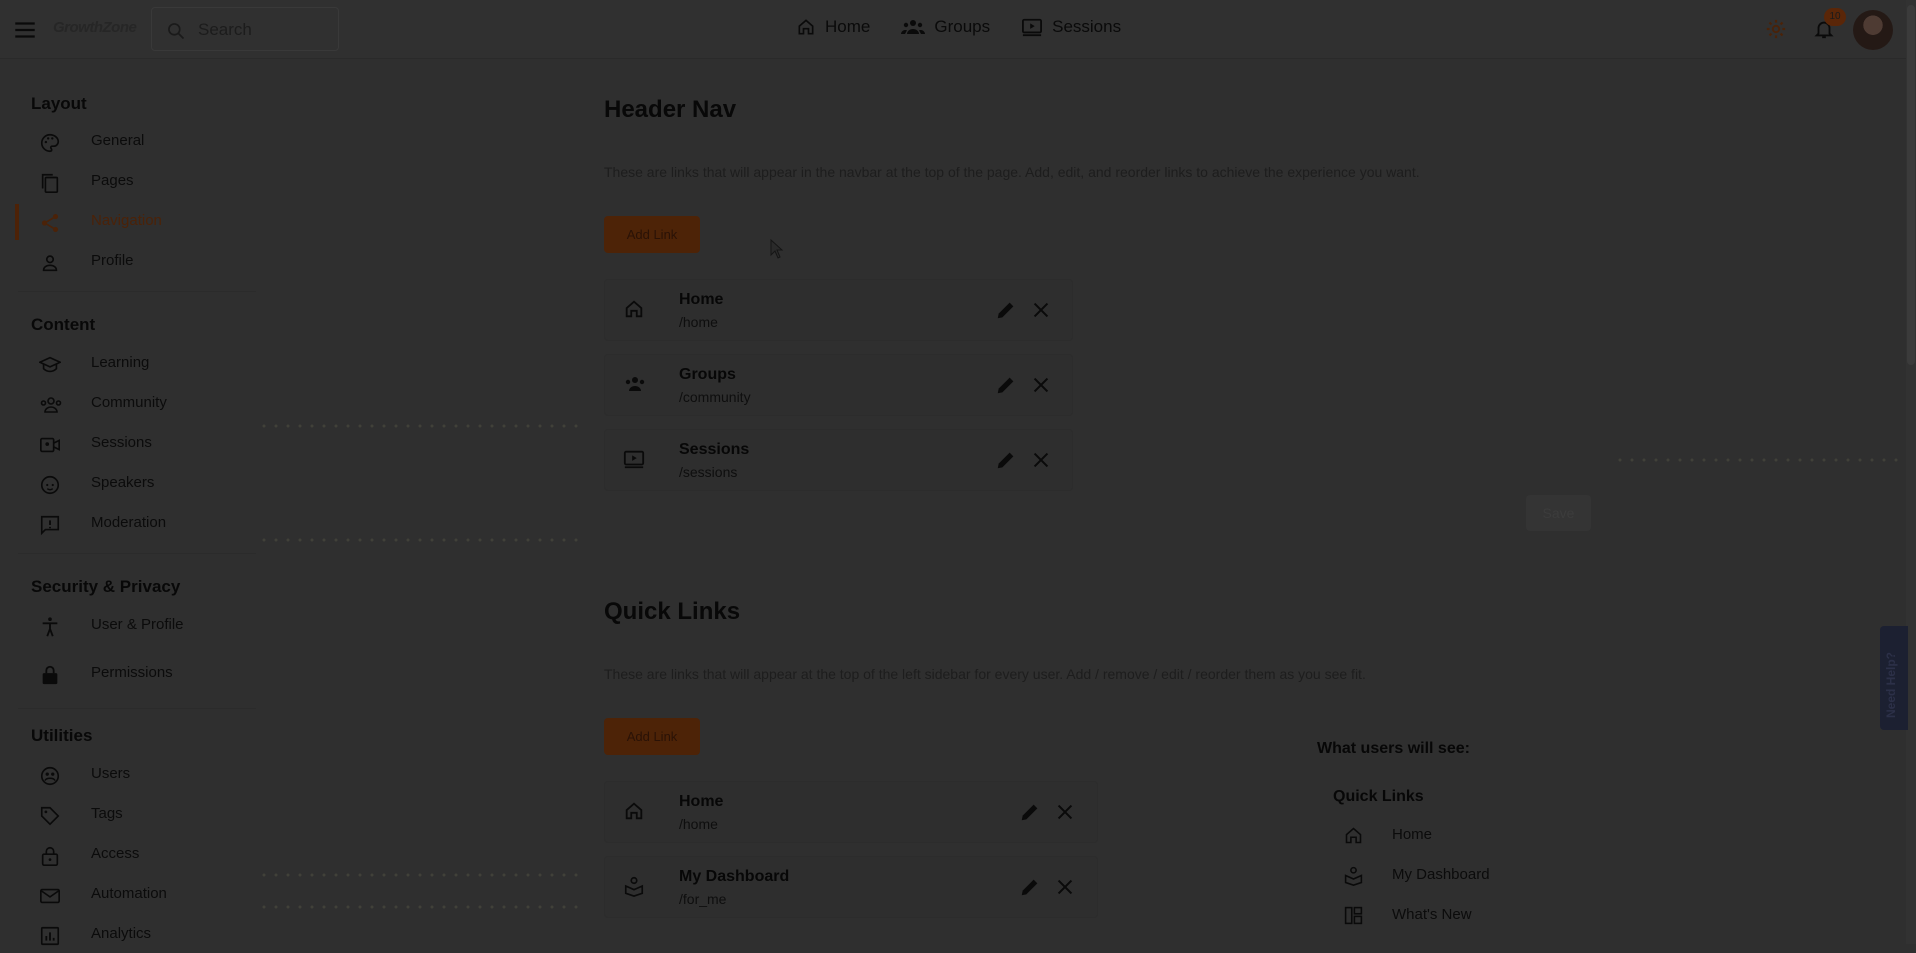  I want to click on quick-links-add-link-button: Add Link, so click(652, 736).